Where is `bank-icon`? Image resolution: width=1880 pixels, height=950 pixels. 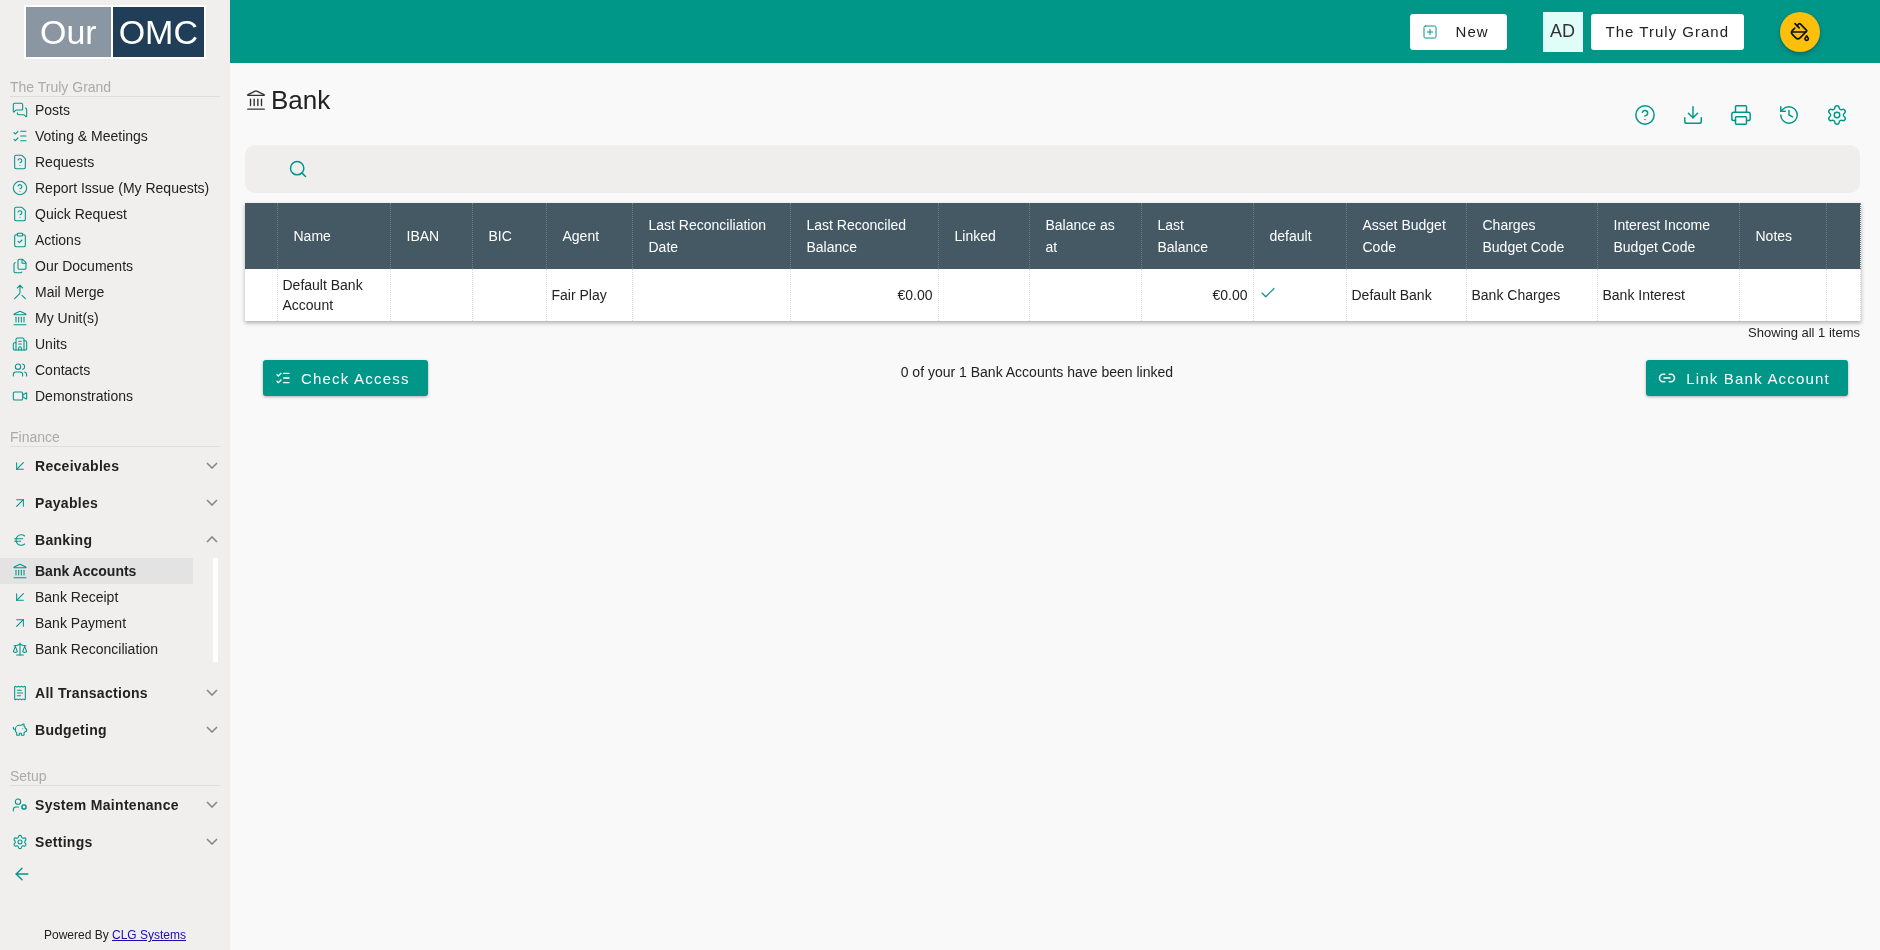
bank-icon is located at coordinates (256, 100).